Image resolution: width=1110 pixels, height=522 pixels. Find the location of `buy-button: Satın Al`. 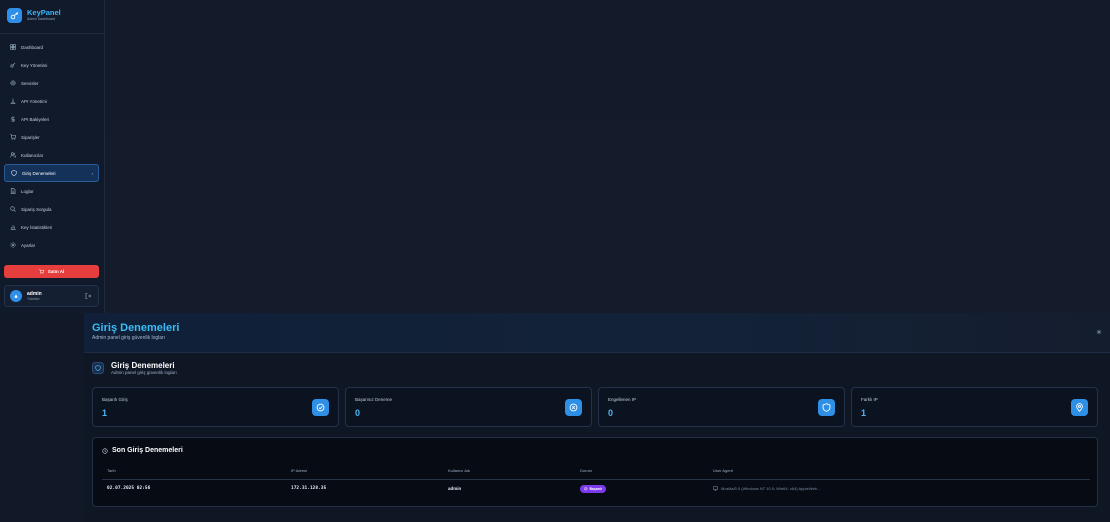

buy-button: Satın Al is located at coordinates (51, 271).